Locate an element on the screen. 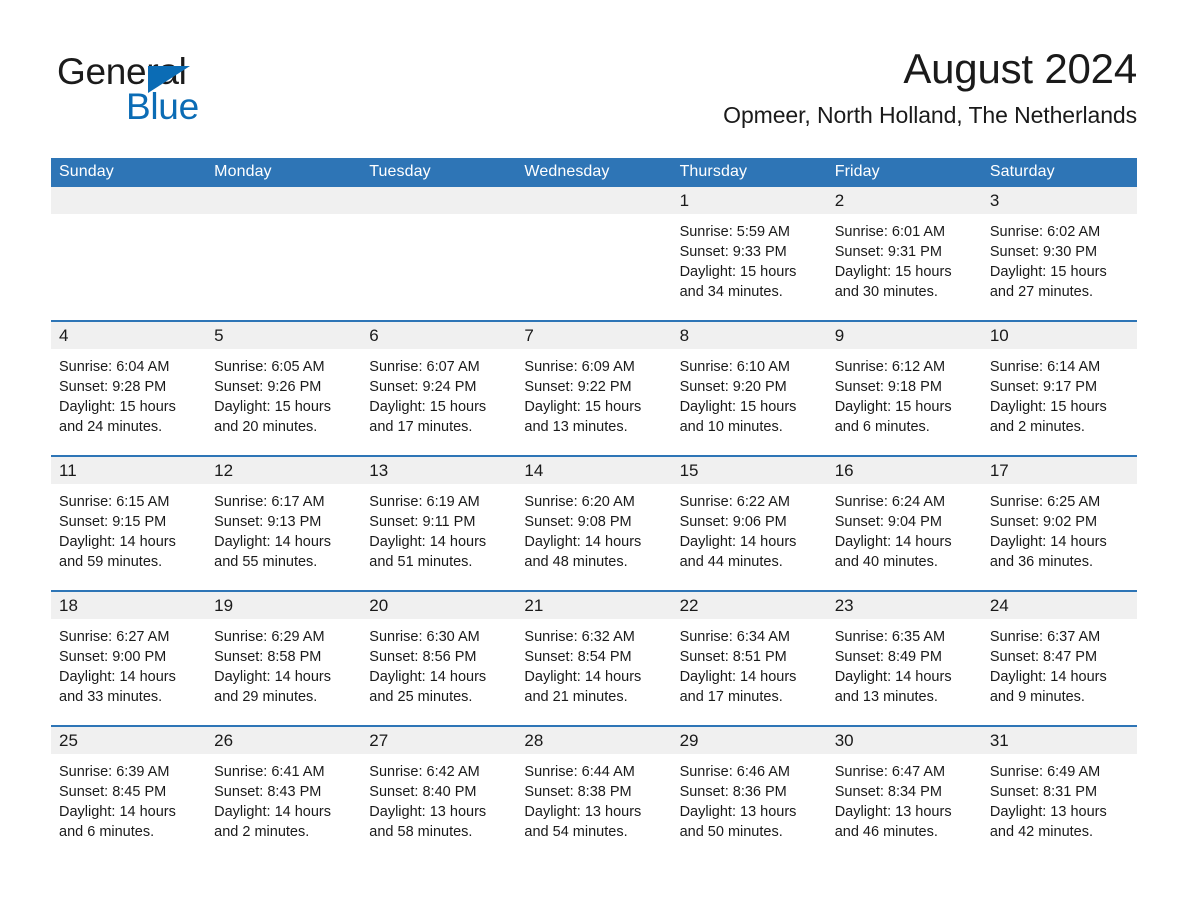 The image size is (1188, 918). day-number-band: 9 is located at coordinates (904, 335).